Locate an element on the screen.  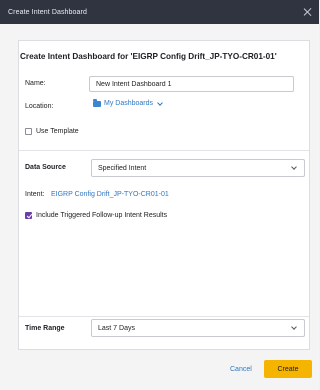
include-triggered-checkbox is located at coordinates (28, 215).